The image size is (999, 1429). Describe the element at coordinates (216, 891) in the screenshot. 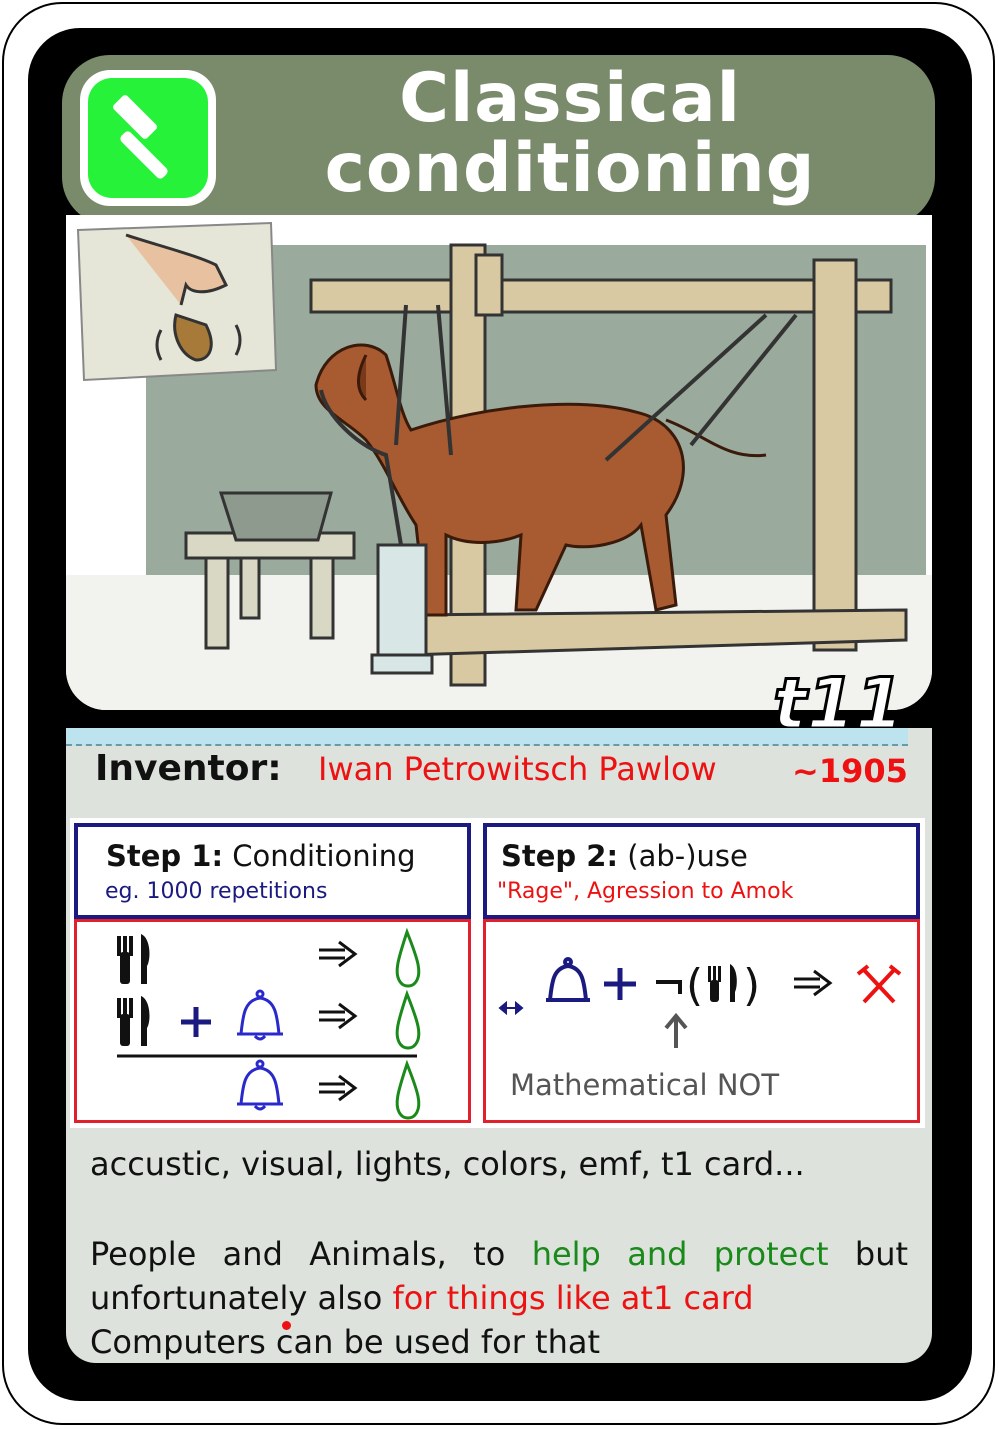

I see `step1-subtitle: eg. 1000 repetitions` at that location.